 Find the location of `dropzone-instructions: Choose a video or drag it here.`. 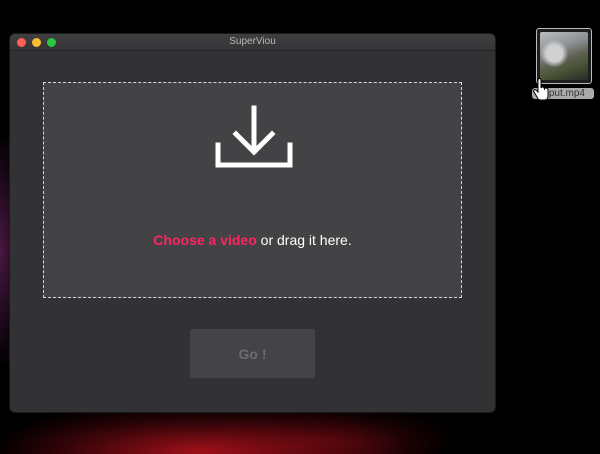

dropzone-instructions: Choose a video or drag it here. is located at coordinates (252, 240).